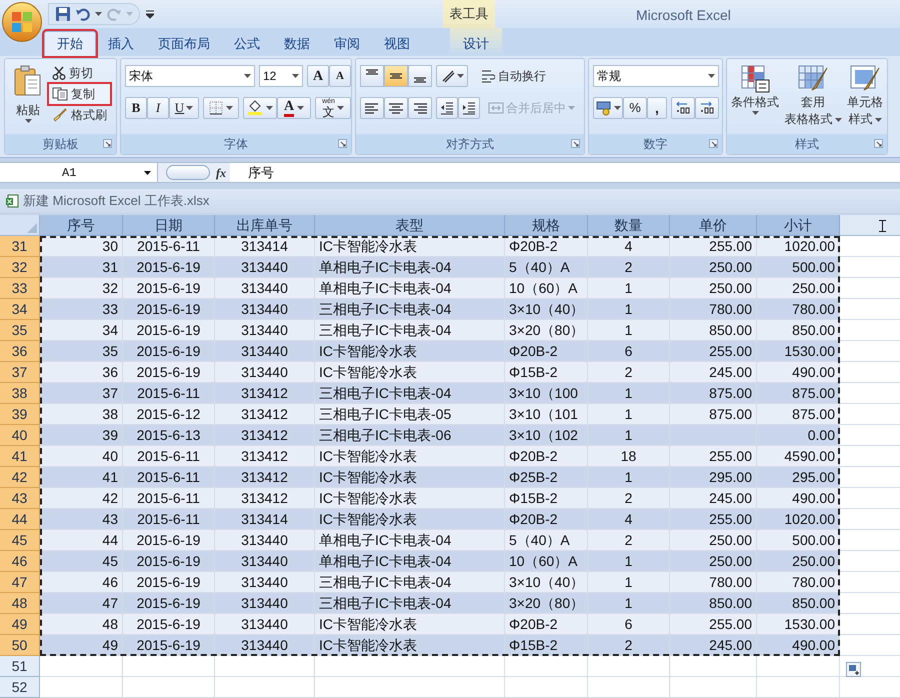 The image size is (900, 698). Describe the element at coordinates (20, 582) in the screenshot. I see `row-header: 47` at that location.